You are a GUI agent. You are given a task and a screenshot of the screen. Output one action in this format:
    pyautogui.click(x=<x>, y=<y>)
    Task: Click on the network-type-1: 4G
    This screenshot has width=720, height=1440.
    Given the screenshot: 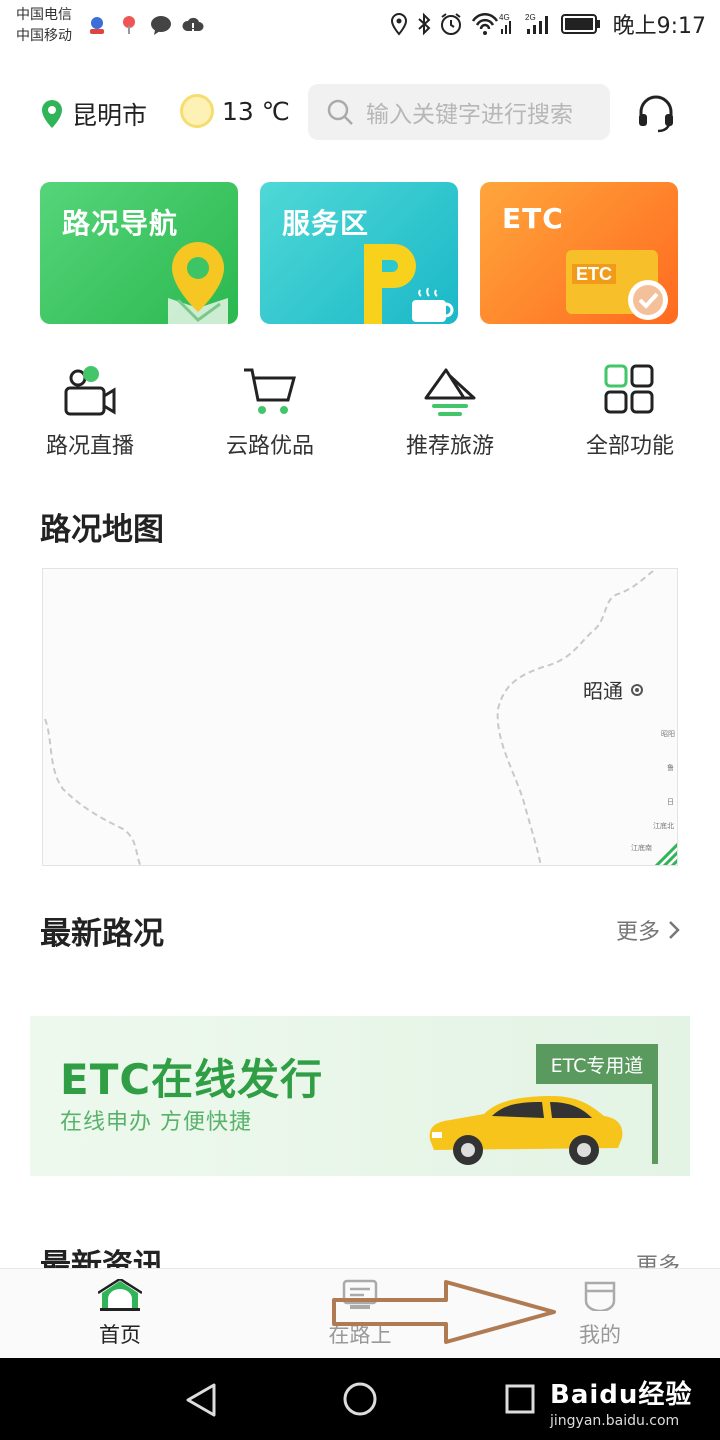 What is the action you would take?
    pyautogui.click(x=504, y=17)
    